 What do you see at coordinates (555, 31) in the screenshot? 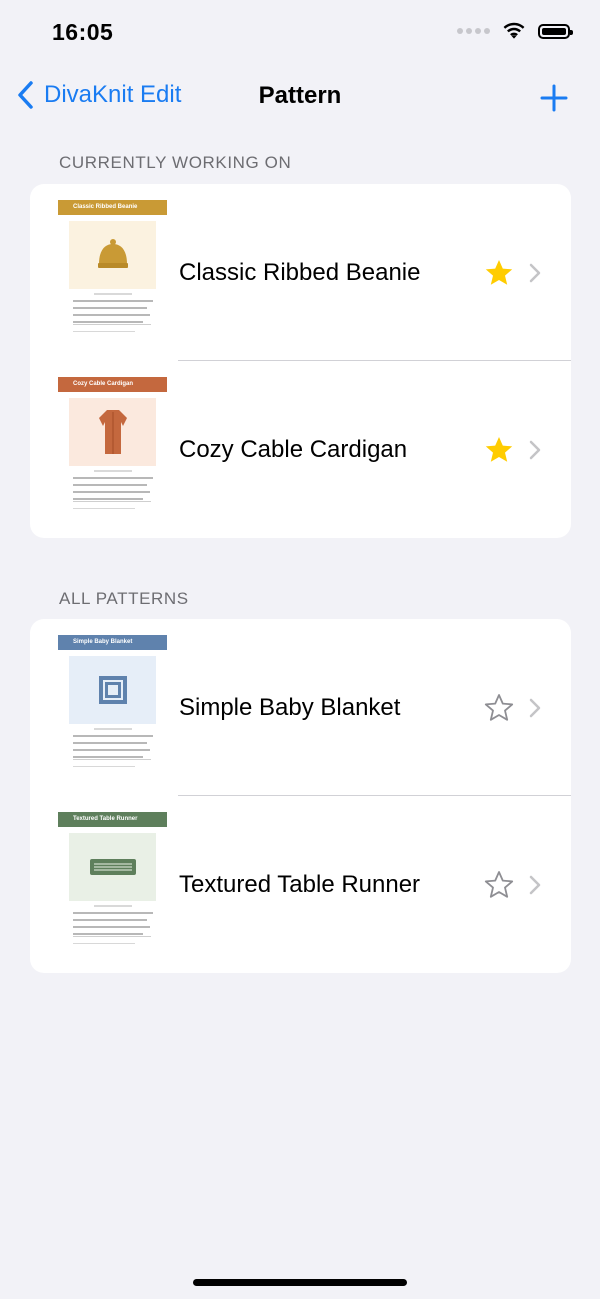
I see `battery-icon` at bounding box center [555, 31].